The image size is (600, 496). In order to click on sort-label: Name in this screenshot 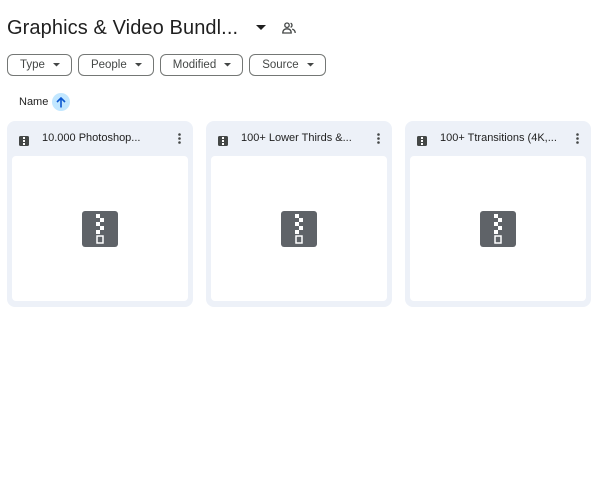, I will do `click(33, 102)`.